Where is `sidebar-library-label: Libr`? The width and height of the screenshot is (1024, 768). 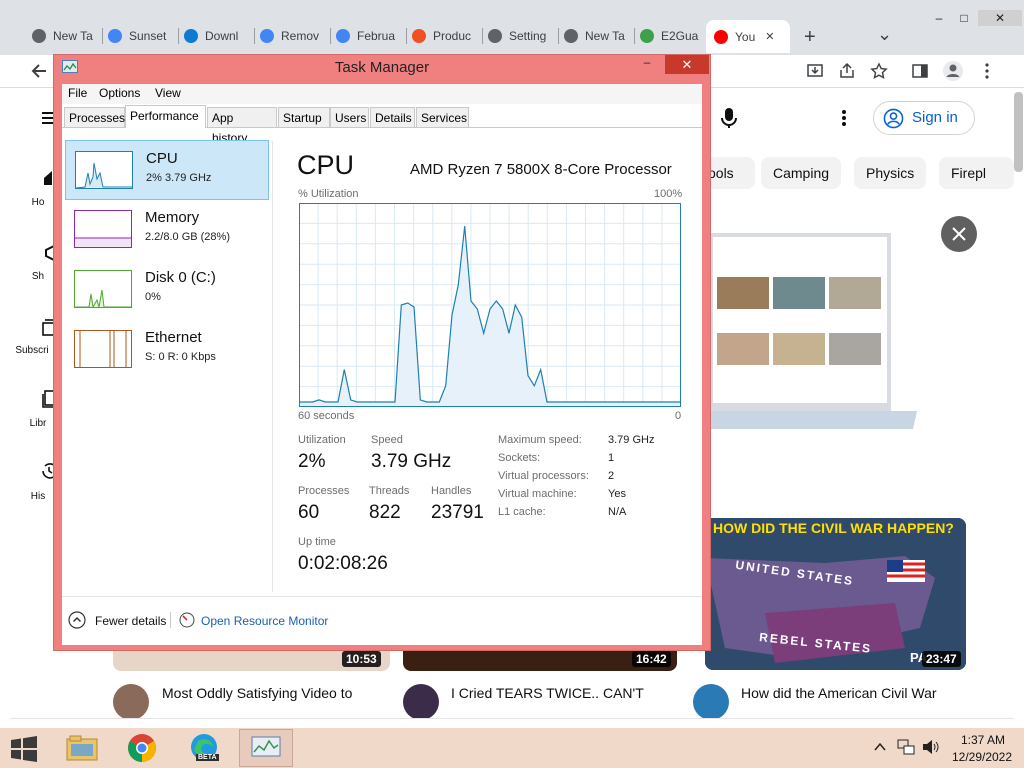 sidebar-library-label: Libr is located at coordinates (38, 423).